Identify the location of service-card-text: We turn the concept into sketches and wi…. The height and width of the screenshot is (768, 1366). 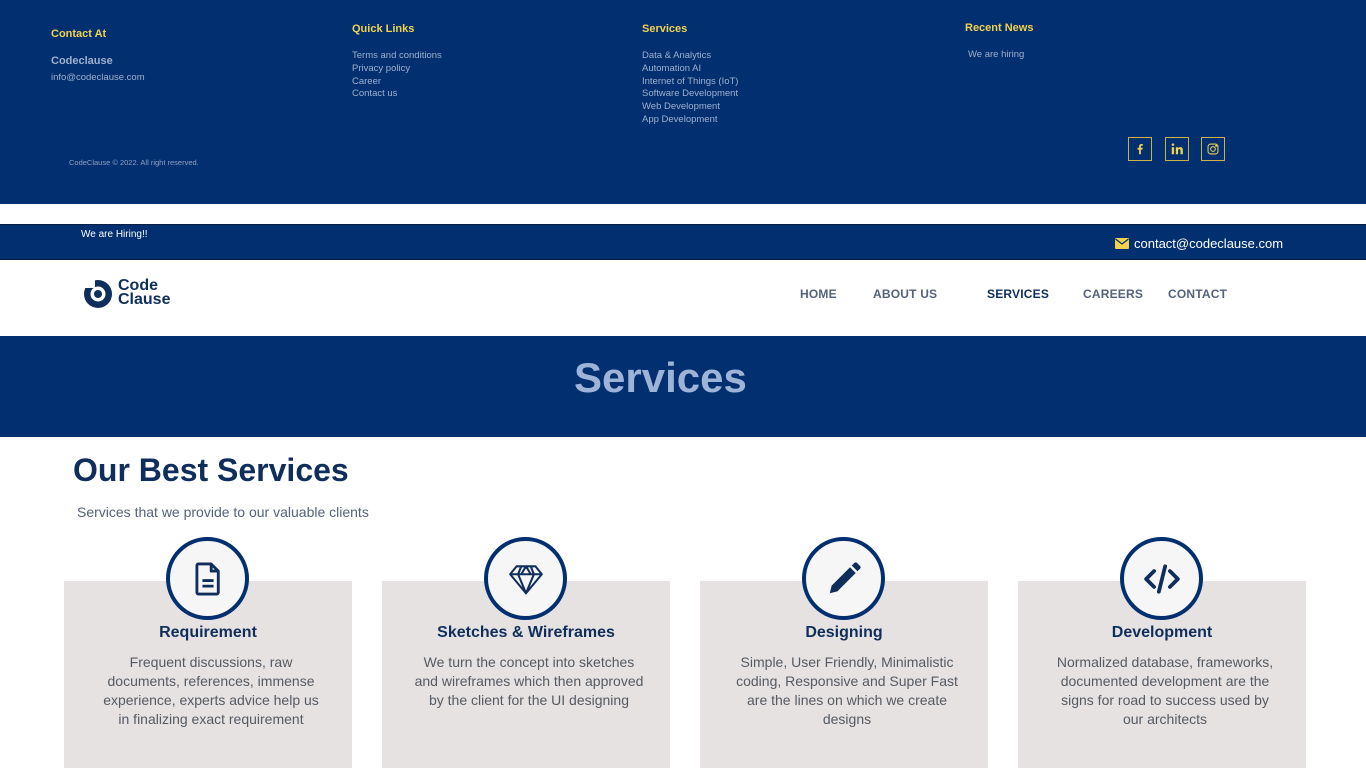
(529, 681).